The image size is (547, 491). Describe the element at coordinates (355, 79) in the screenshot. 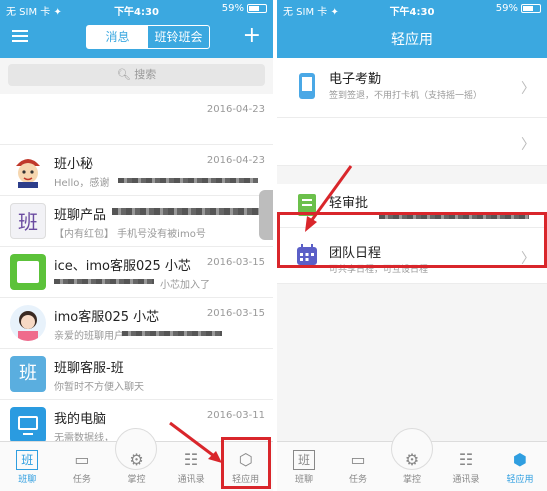

I see `app-title: 电子考勤` at that location.